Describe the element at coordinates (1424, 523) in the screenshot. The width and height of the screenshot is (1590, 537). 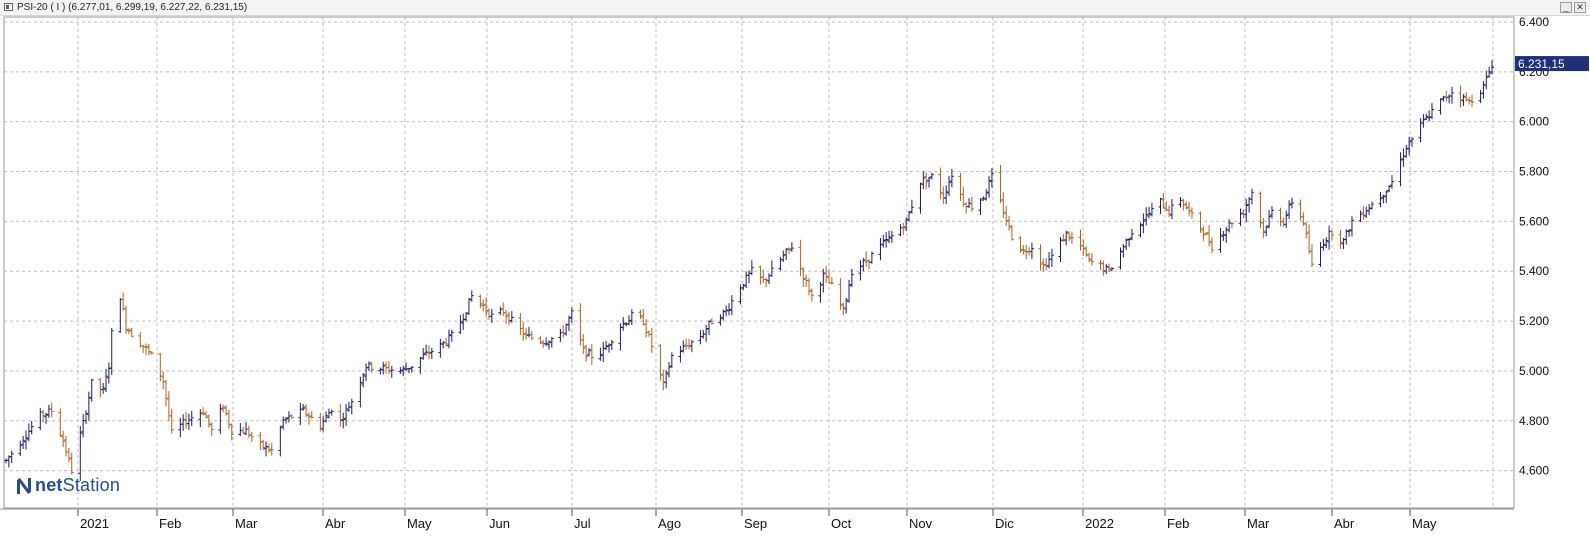
I see `x-tick-label: May` at that location.